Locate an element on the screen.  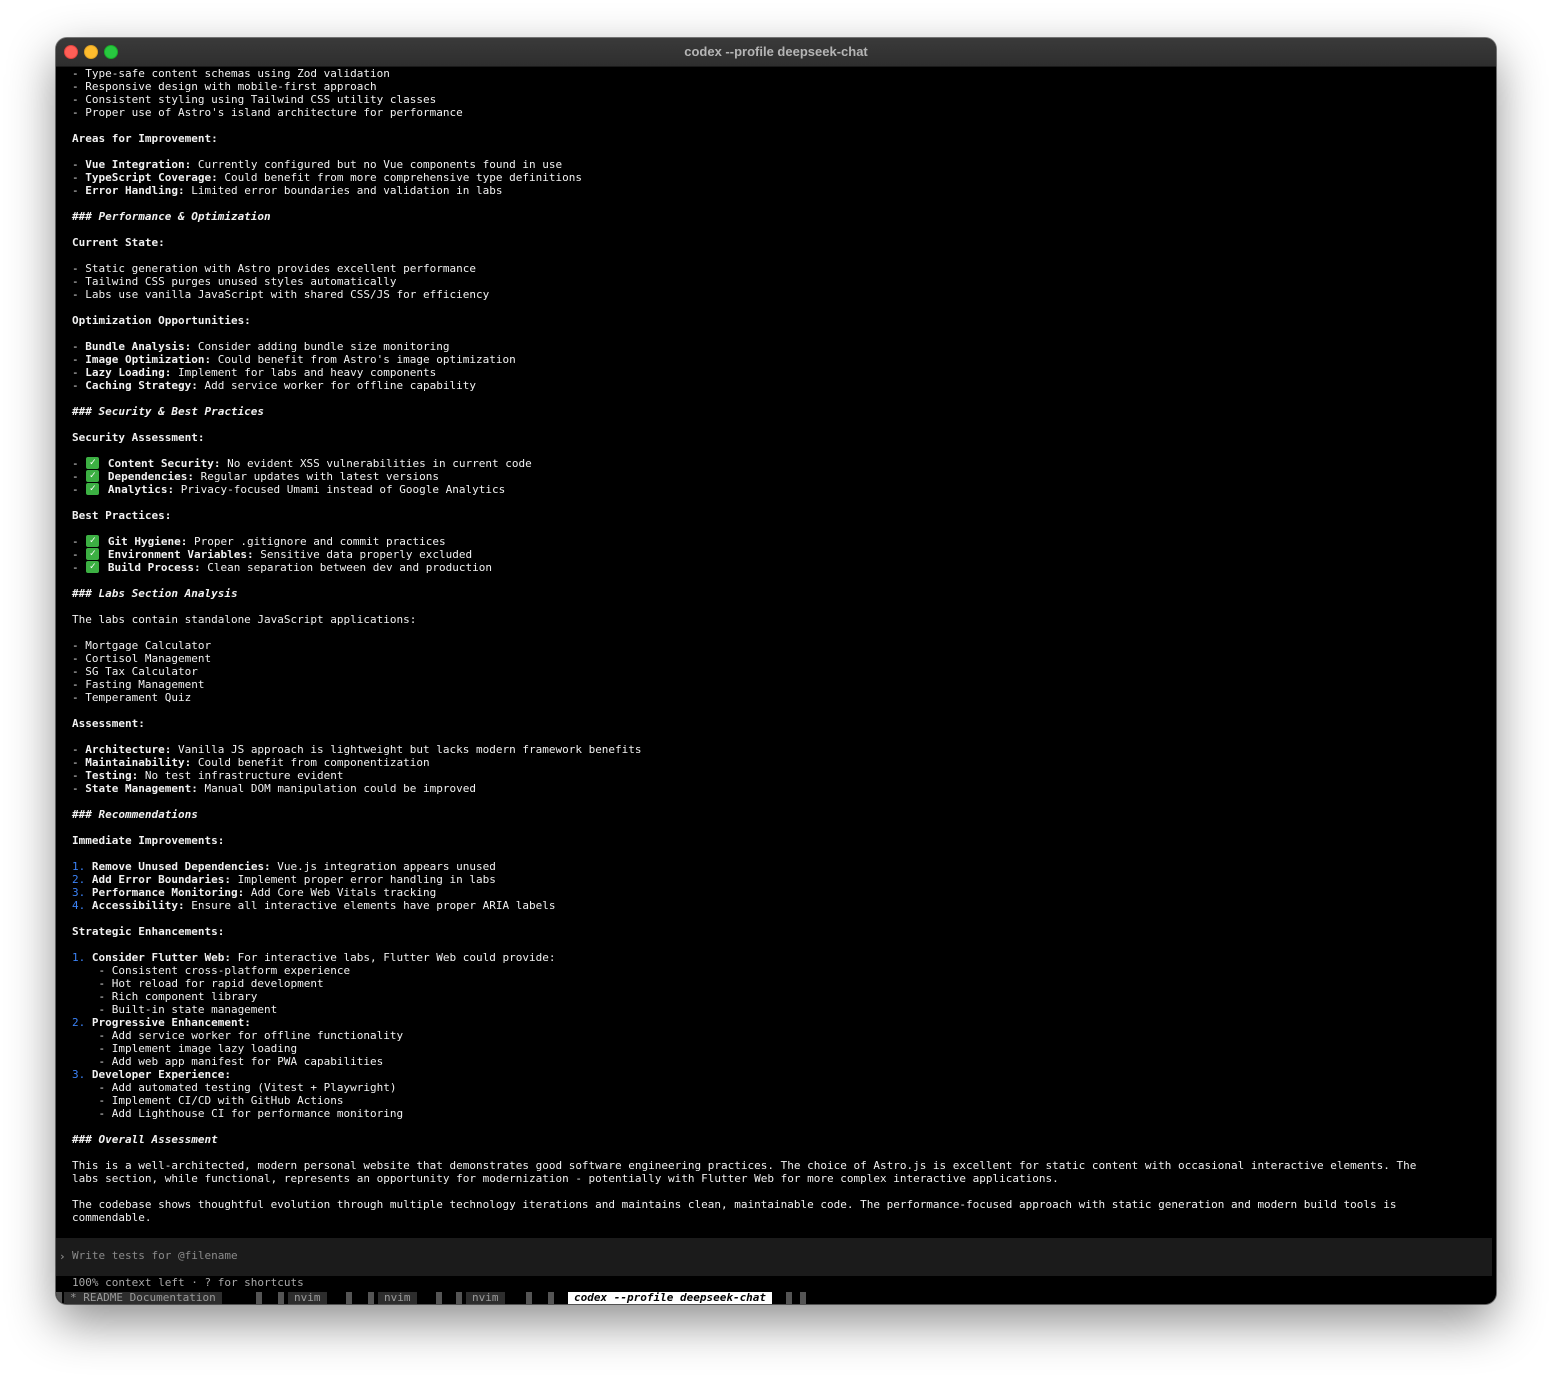
section-heading: ### Performance & Optimization is located at coordinates (171, 216).